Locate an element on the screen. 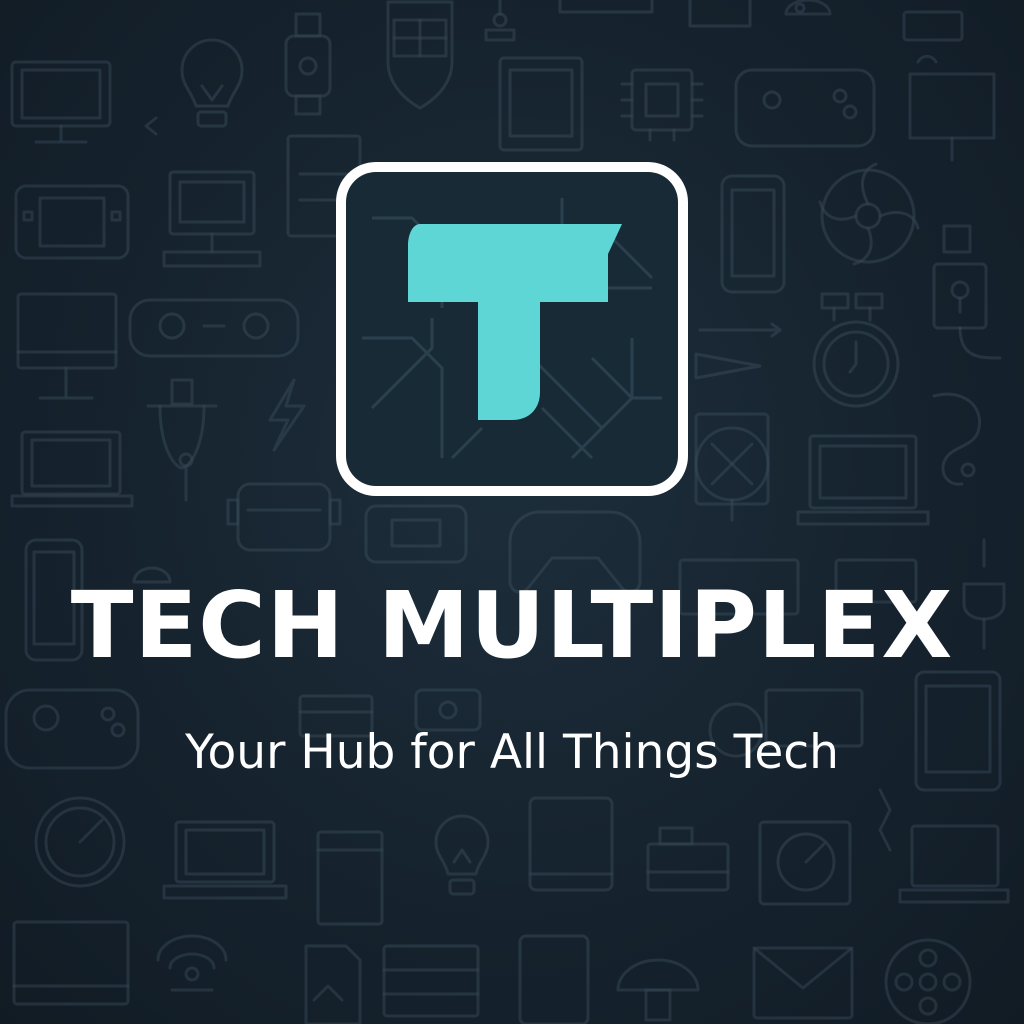  brand-title: TECH MULTIPLEX is located at coordinates (512, 625).